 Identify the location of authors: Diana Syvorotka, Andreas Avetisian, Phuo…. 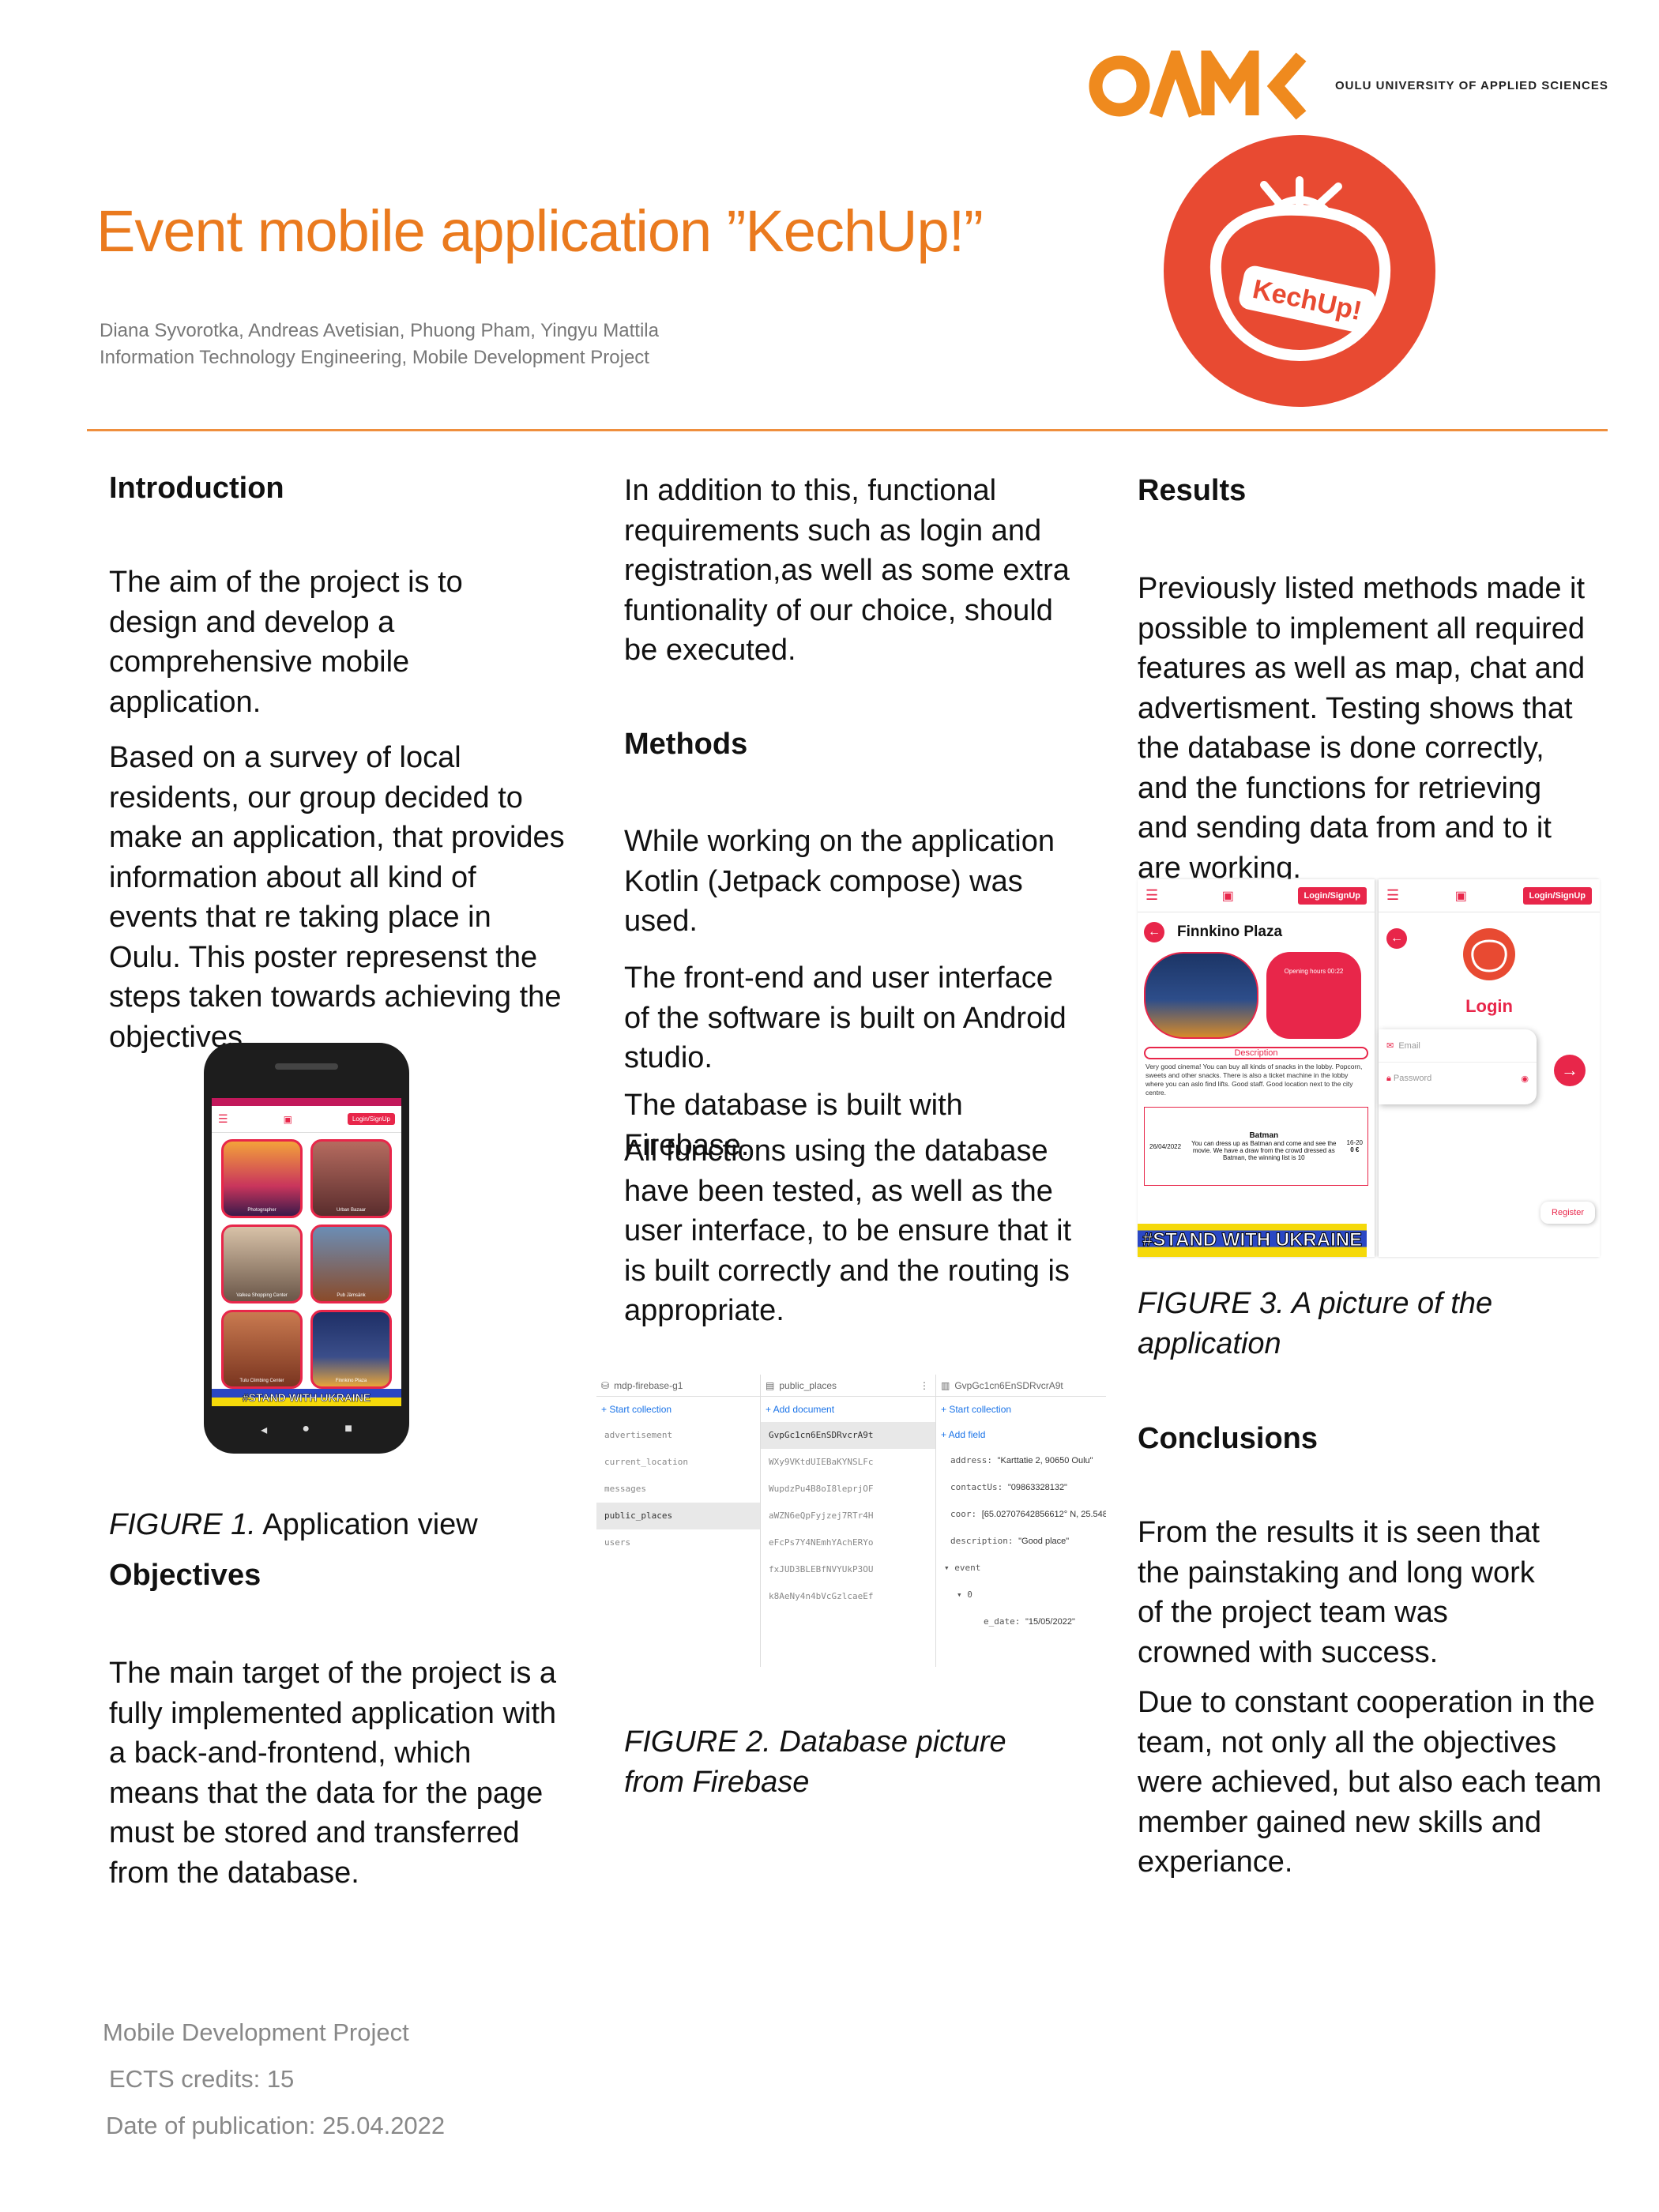
(380, 331).